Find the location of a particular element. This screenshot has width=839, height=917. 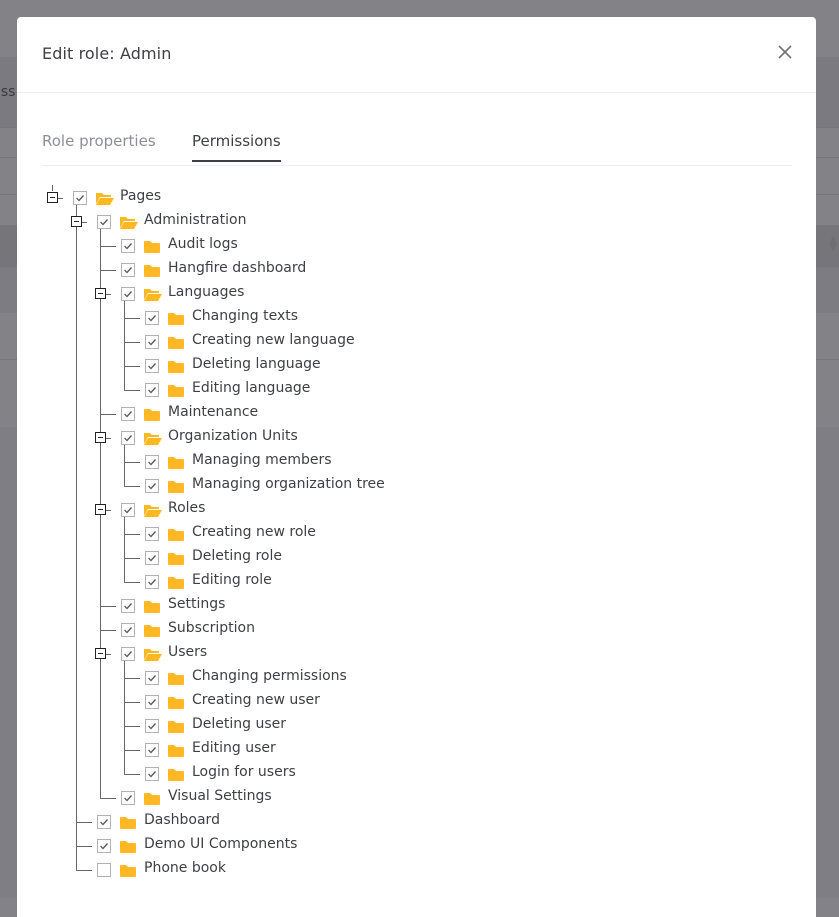

permission-label: Editing language is located at coordinates (251, 388).